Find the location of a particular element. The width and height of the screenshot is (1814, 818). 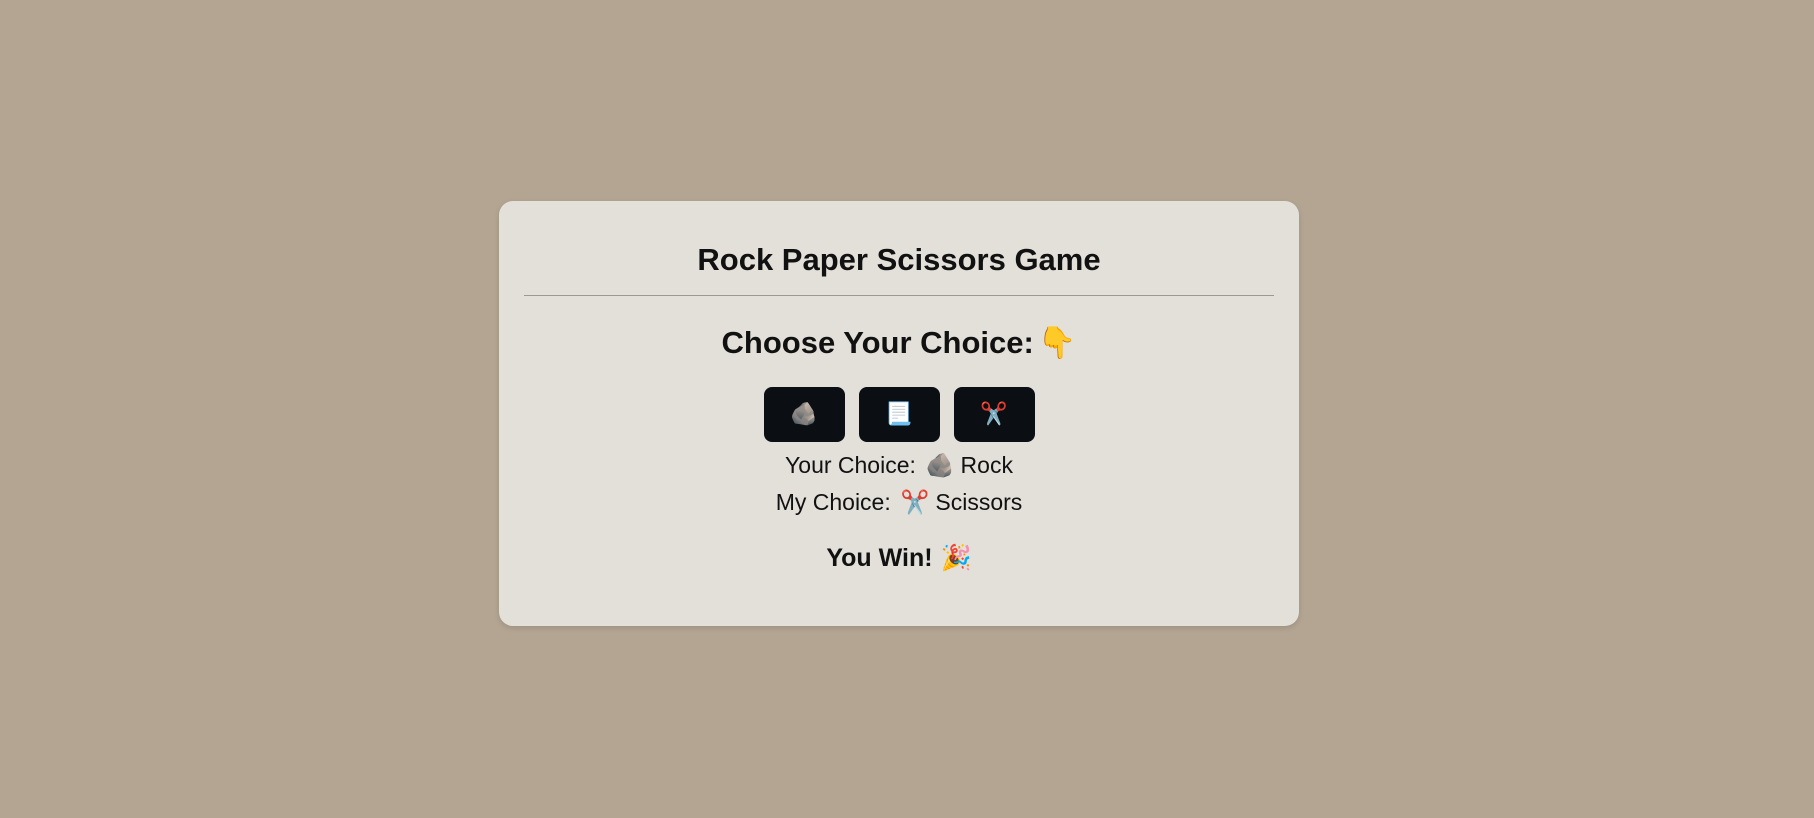

game-result: You Win! 🎉 is located at coordinates (899, 558).